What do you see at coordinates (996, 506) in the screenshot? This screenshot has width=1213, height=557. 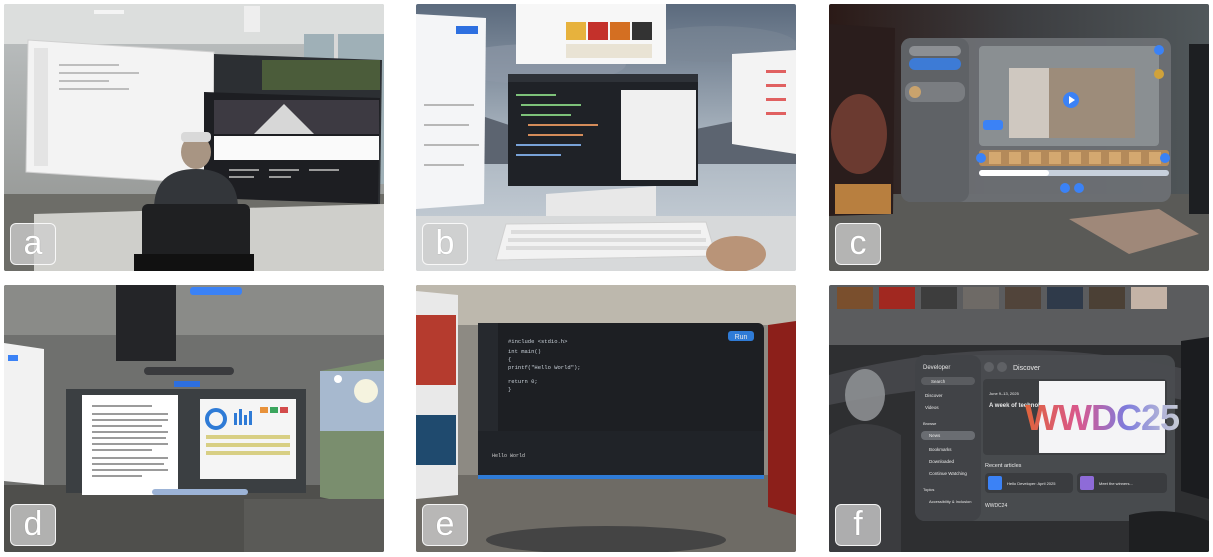 I see `section-wwdc24: WWDC24` at bounding box center [996, 506].